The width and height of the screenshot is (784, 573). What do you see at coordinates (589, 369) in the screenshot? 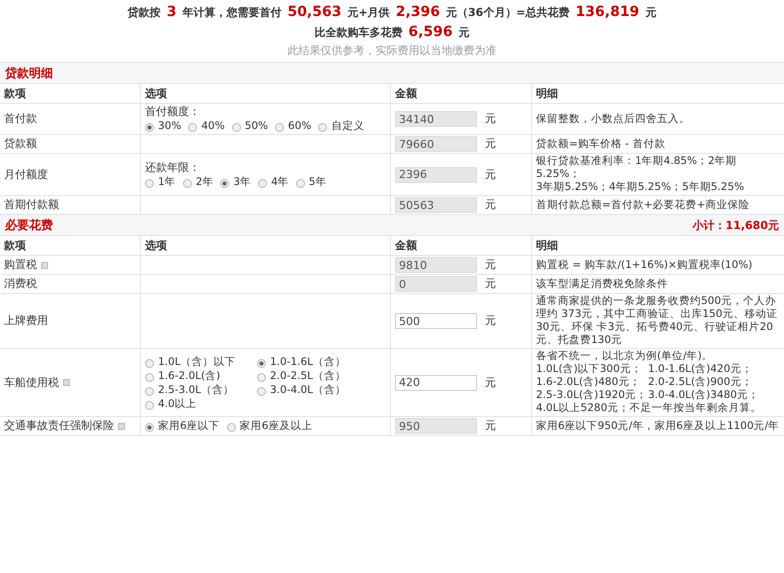
I see `rate-text: 1.0L(含)以下300元；` at bounding box center [589, 369].